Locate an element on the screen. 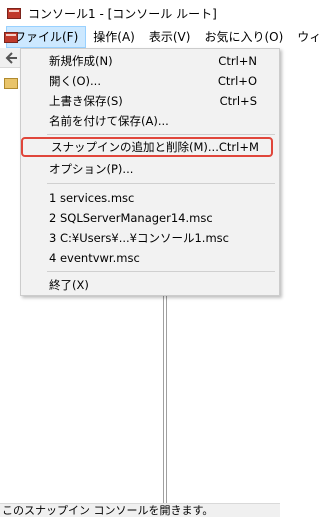 Image resolution: width=320 pixels, height=517 pixels. menu-item-add-remove-snapin-shortcut: Ctrl+M is located at coordinates (238, 147).